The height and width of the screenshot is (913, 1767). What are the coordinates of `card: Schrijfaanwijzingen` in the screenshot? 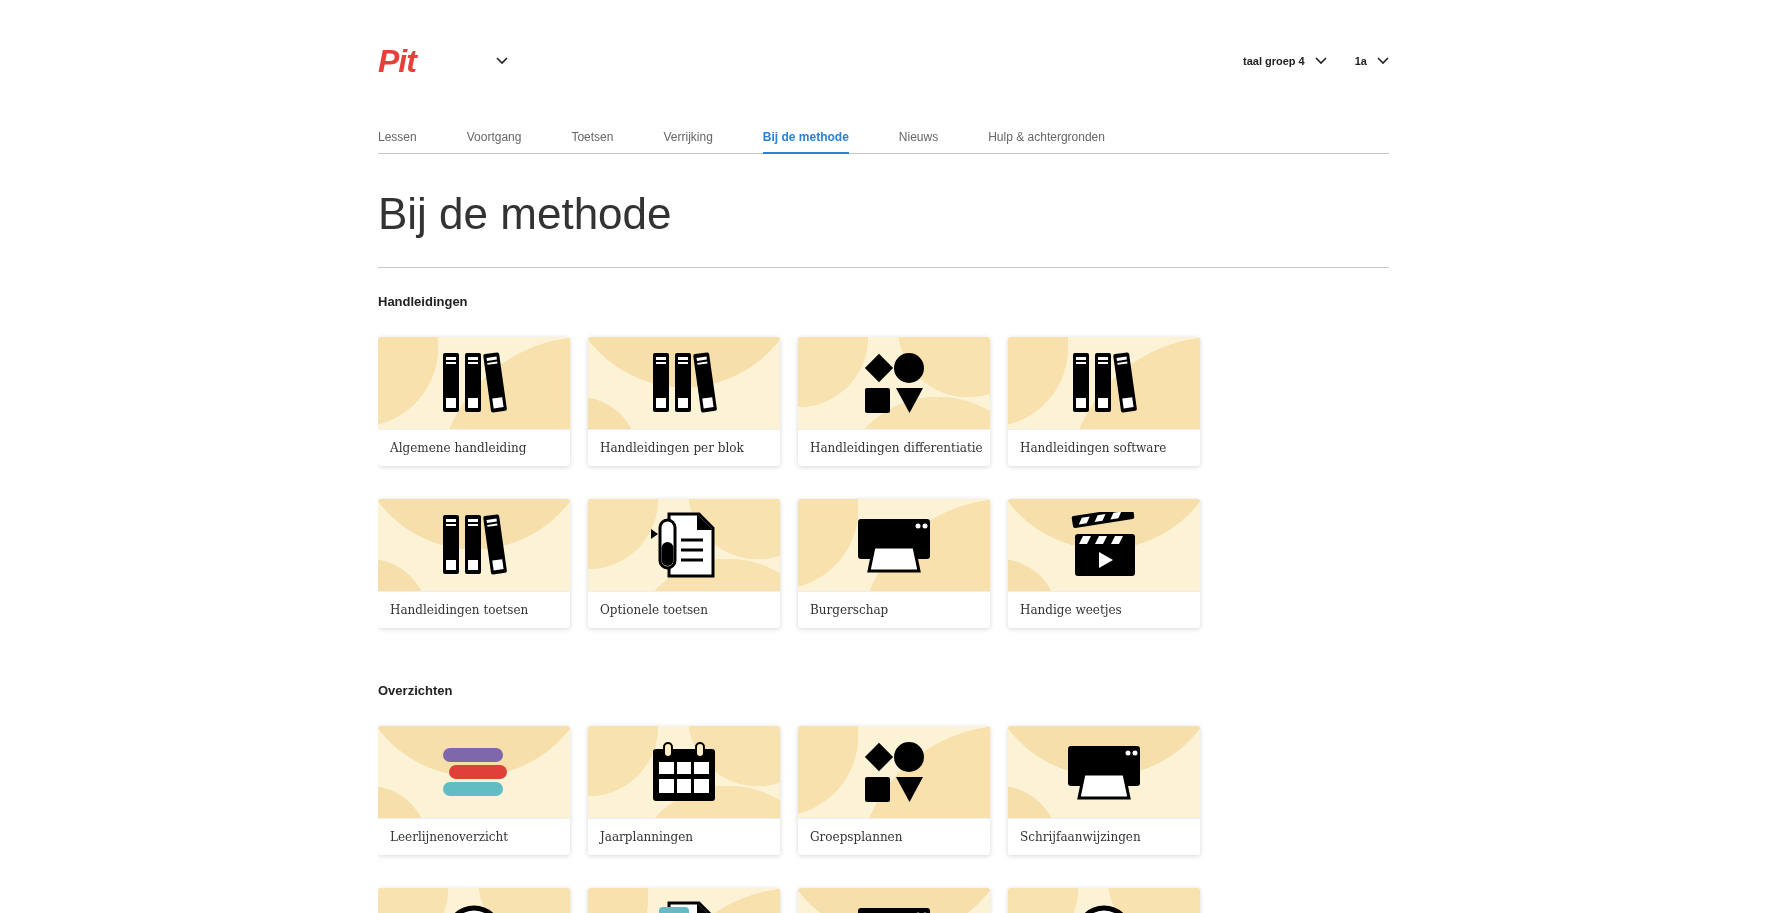 It's located at (1104, 790).